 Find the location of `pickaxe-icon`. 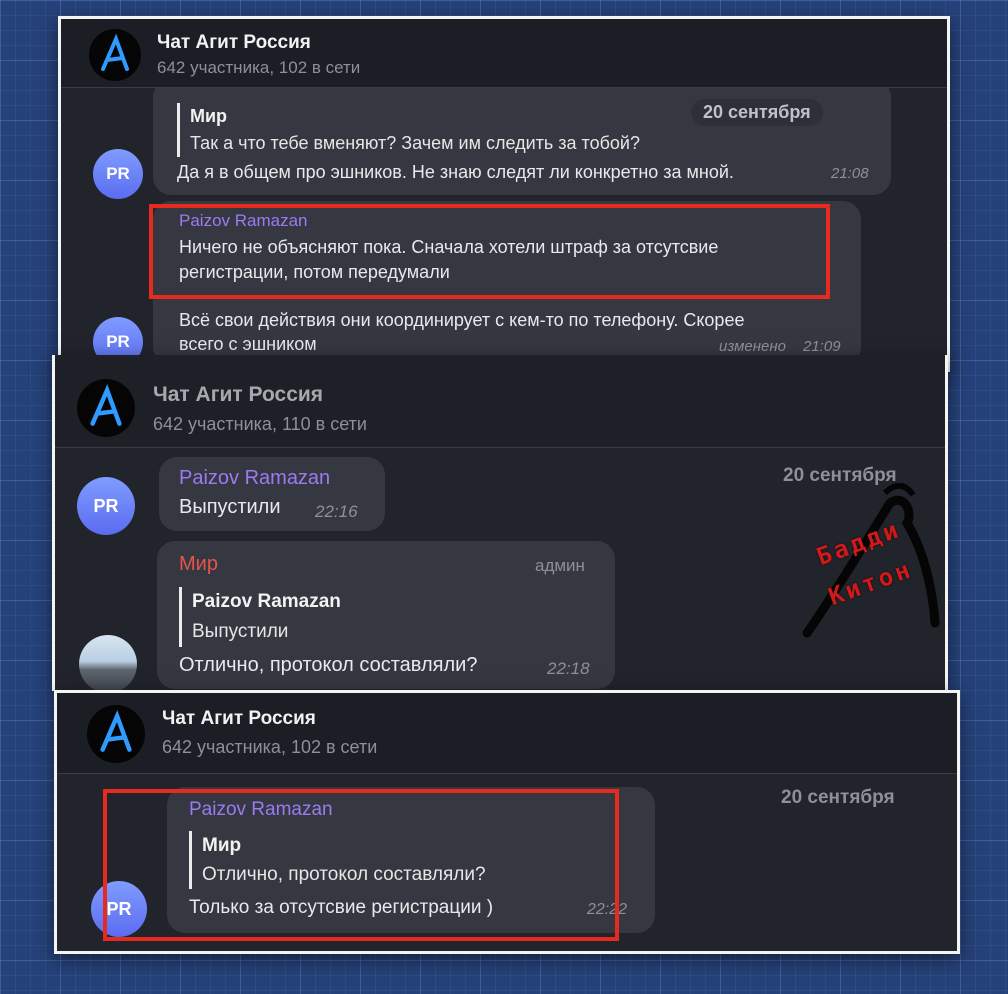

pickaxe-icon is located at coordinates (871, 560).